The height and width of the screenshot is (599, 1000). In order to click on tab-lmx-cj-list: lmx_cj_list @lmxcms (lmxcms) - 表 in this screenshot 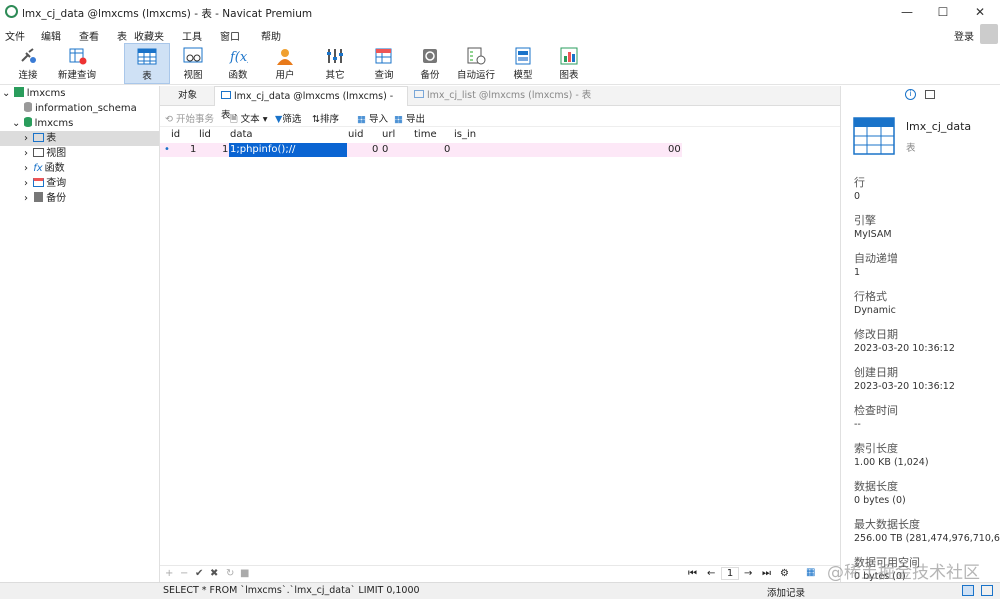, I will do `click(502, 96)`.